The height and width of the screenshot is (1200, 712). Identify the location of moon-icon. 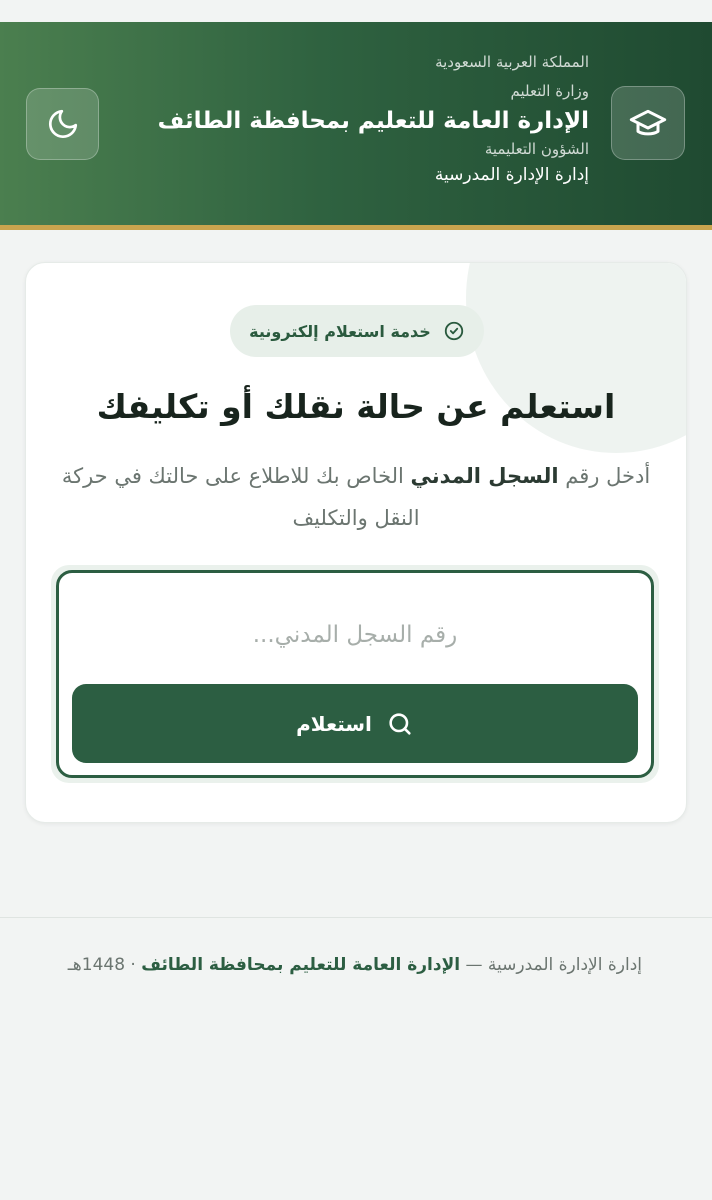
(62, 123).